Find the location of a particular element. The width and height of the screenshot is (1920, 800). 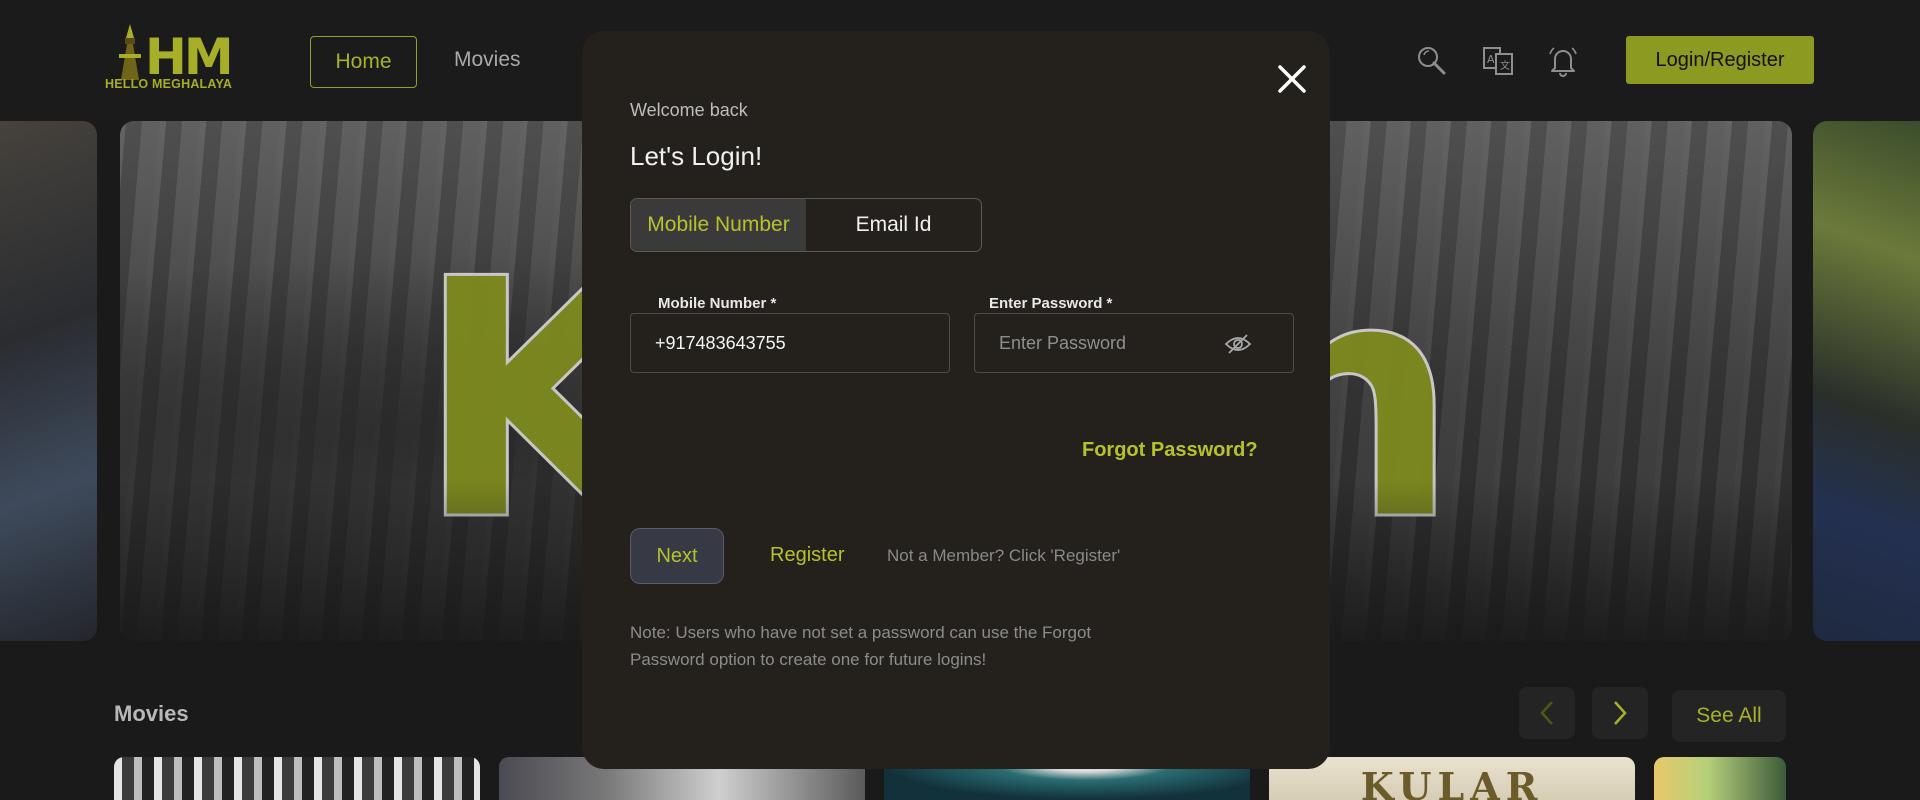

svg-text: A is located at coordinates (1491, 59).